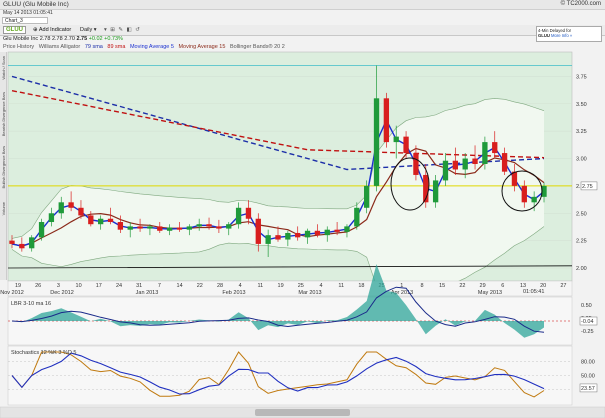  I want to click on date-tick-4: 17, so click(99, 286).